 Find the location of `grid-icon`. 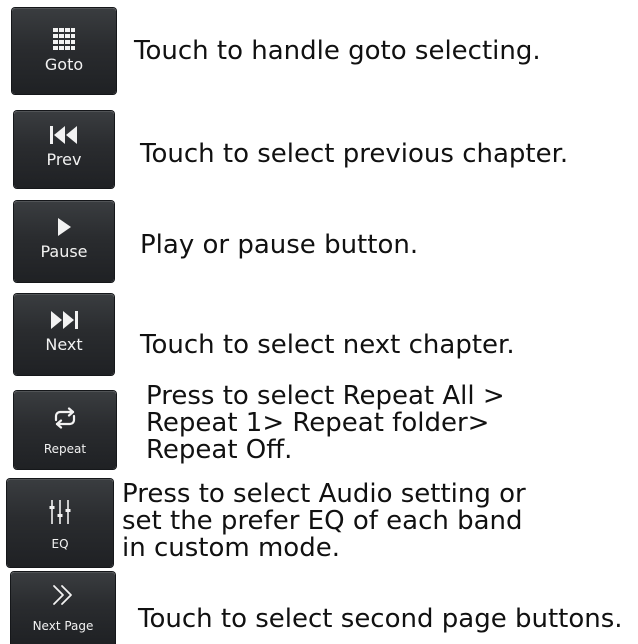

grid-icon is located at coordinates (64, 39).